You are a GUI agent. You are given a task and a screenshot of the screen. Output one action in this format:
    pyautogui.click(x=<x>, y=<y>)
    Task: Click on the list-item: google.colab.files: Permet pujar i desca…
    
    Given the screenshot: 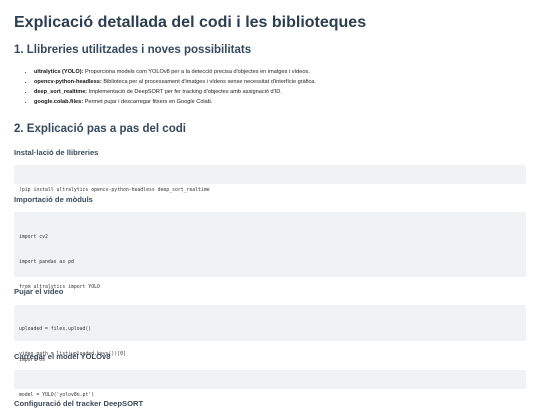 What is the action you would take?
    pyautogui.click(x=175, y=102)
    